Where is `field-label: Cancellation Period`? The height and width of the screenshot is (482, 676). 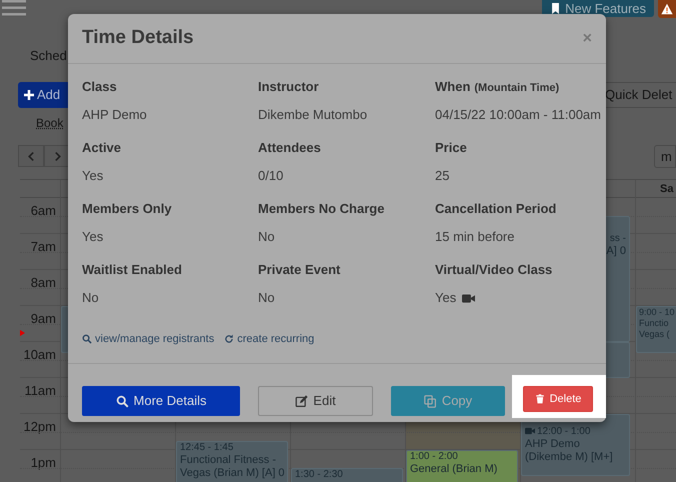 field-label: Cancellation Period is located at coordinates (496, 209).